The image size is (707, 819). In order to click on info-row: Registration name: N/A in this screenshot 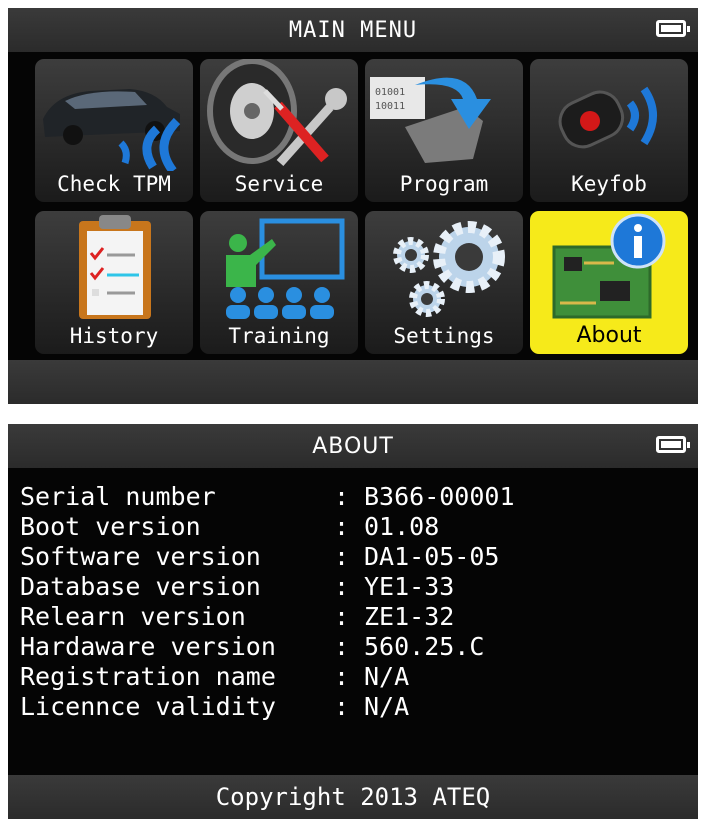, I will do `click(267, 677)`.